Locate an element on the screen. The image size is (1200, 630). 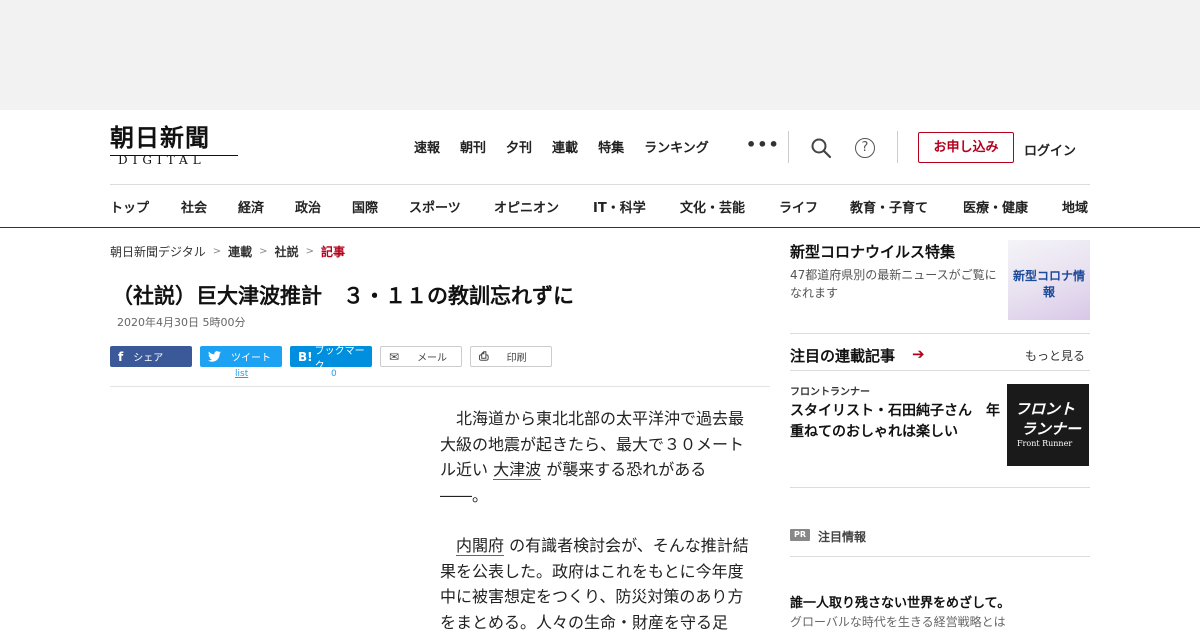
login-link: ログイン is located at coordinates (1050, 149).